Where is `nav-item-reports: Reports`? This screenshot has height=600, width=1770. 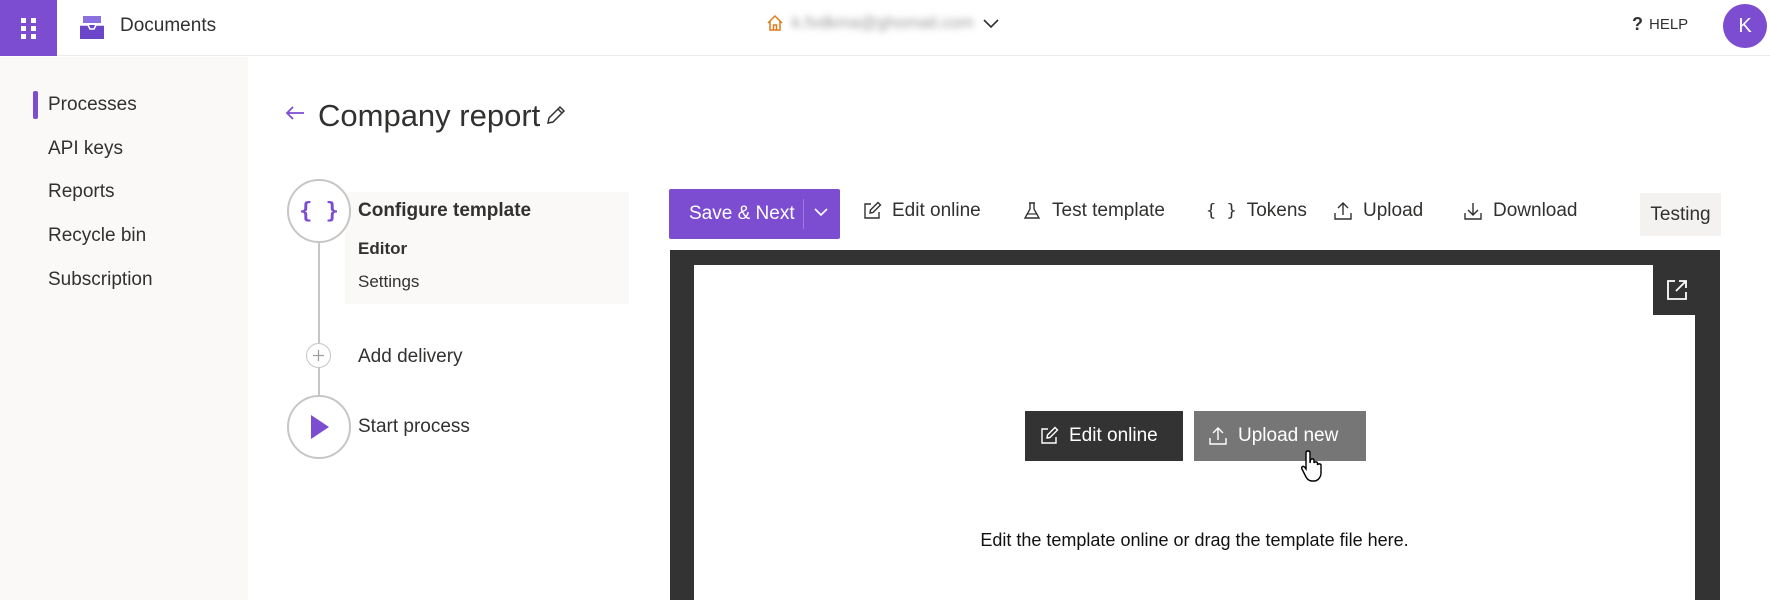
nav-item-reports: Reports is located at coordinates (81, 192).